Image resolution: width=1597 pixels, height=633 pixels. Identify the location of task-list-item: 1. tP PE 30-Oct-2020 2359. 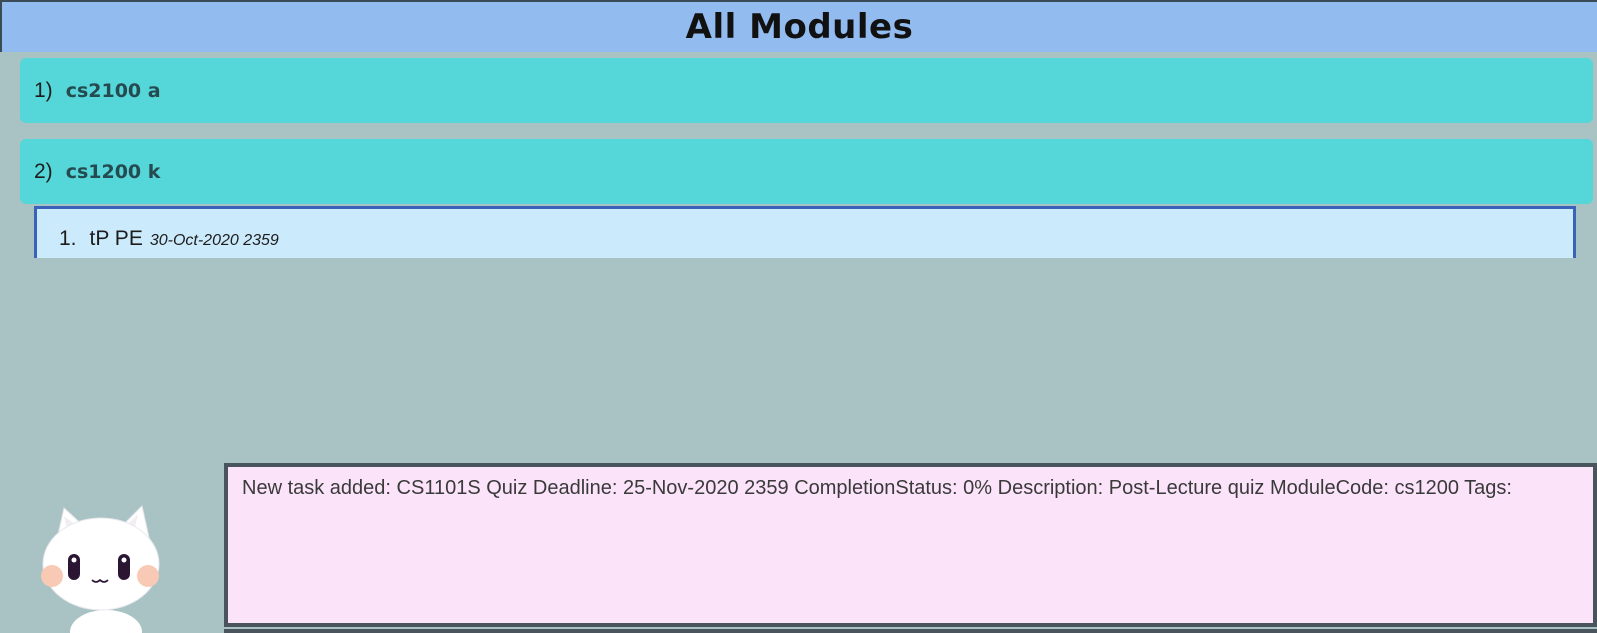
(169, 239).